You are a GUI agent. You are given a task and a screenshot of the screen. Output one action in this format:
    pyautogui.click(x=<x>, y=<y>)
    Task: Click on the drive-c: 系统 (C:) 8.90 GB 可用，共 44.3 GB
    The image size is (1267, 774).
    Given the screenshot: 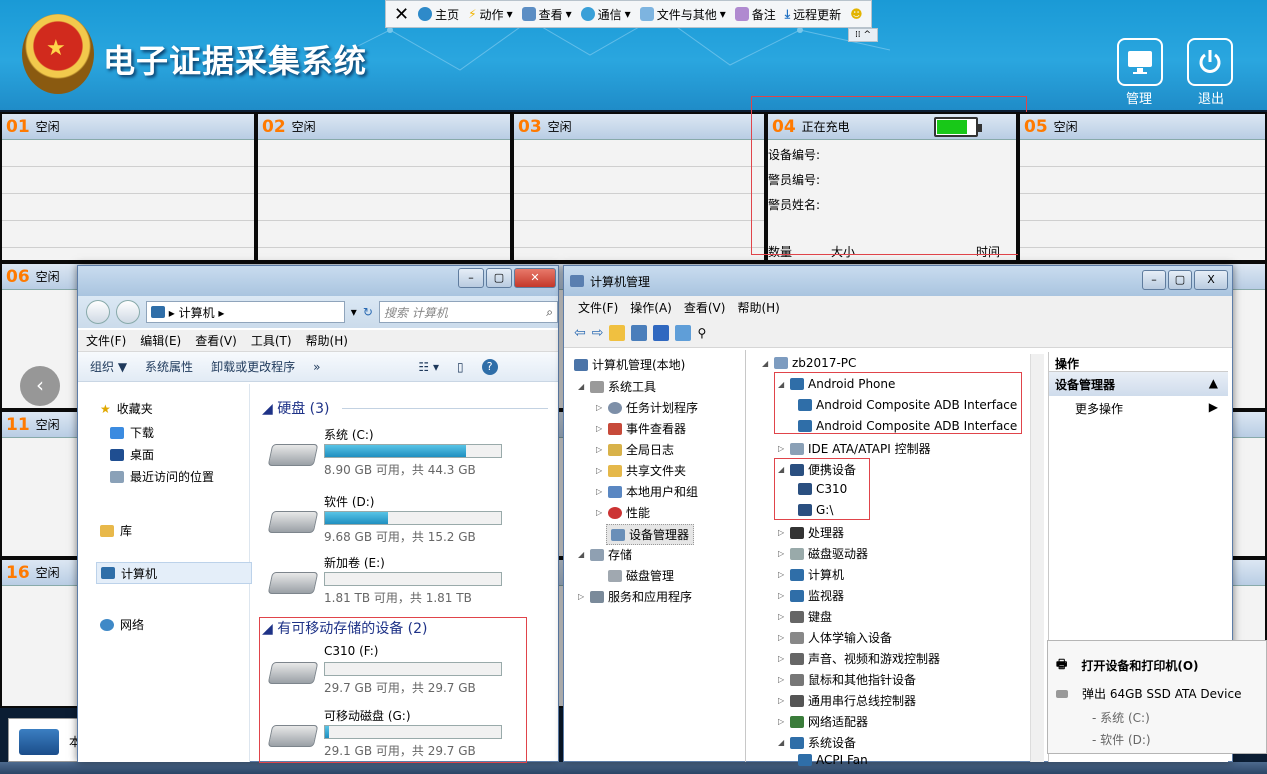 What is the action you would take?
    pyautogui.click(x=388, y=454)
    